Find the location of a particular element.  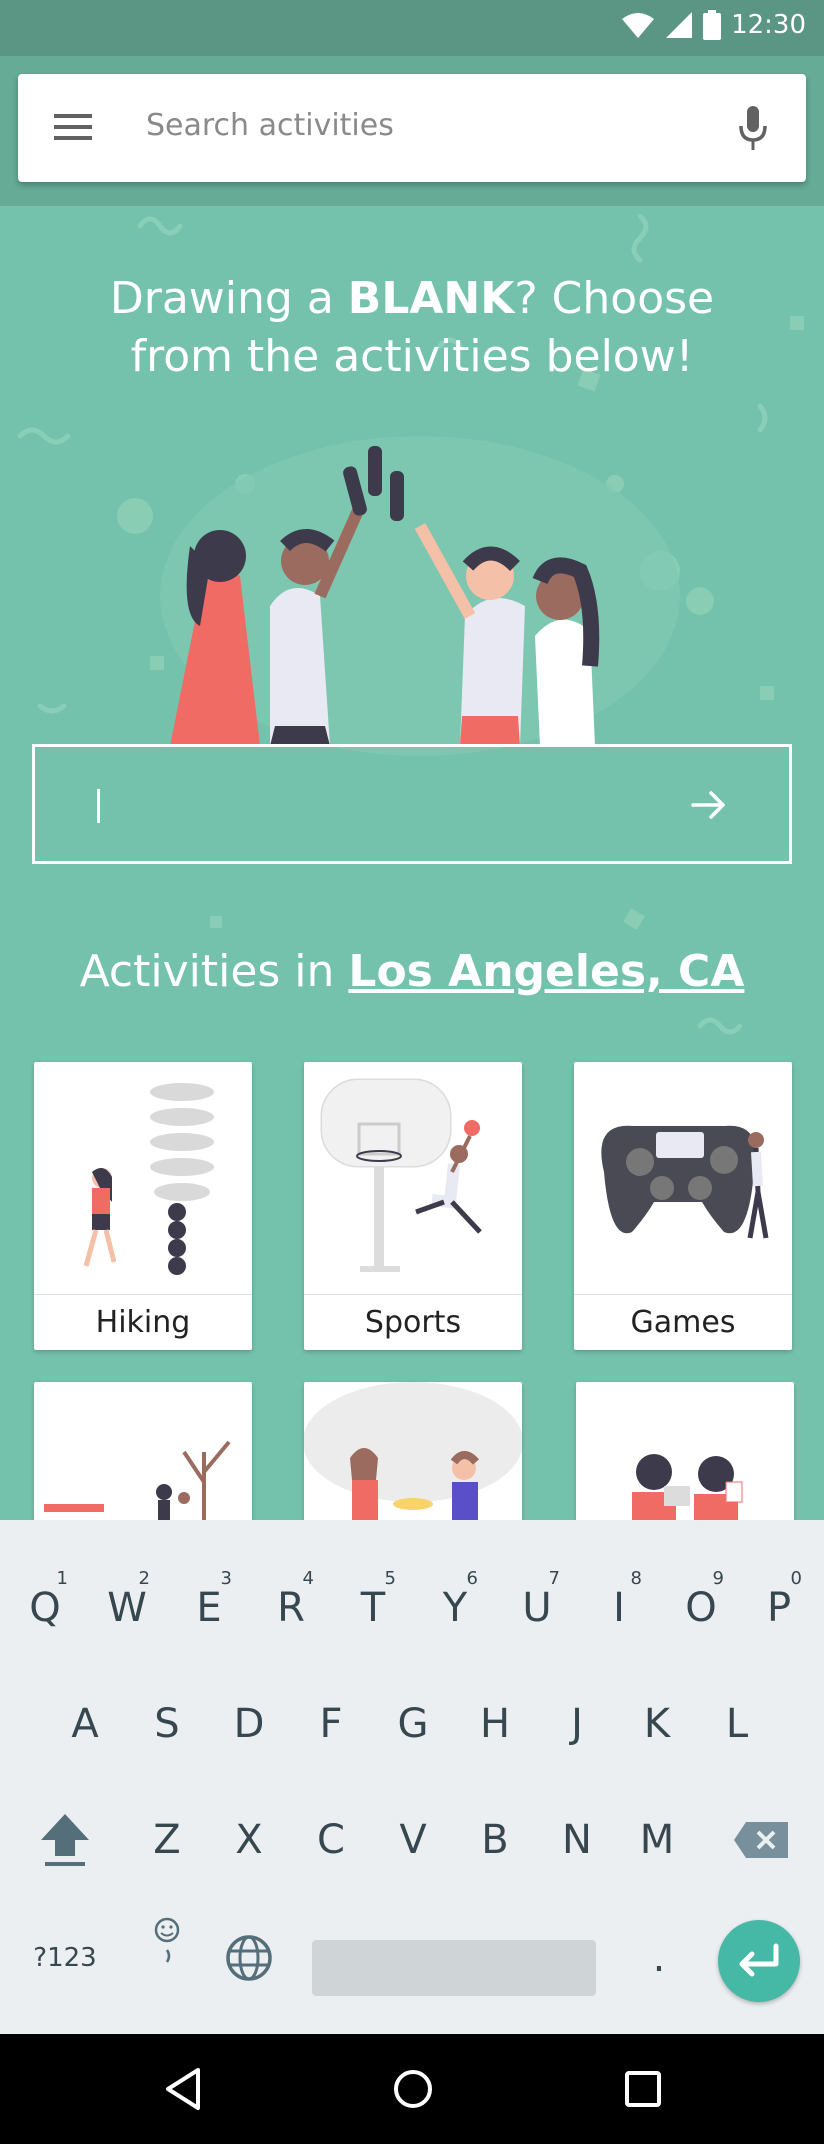

key-label: U is located at coordinates (537, 1608).